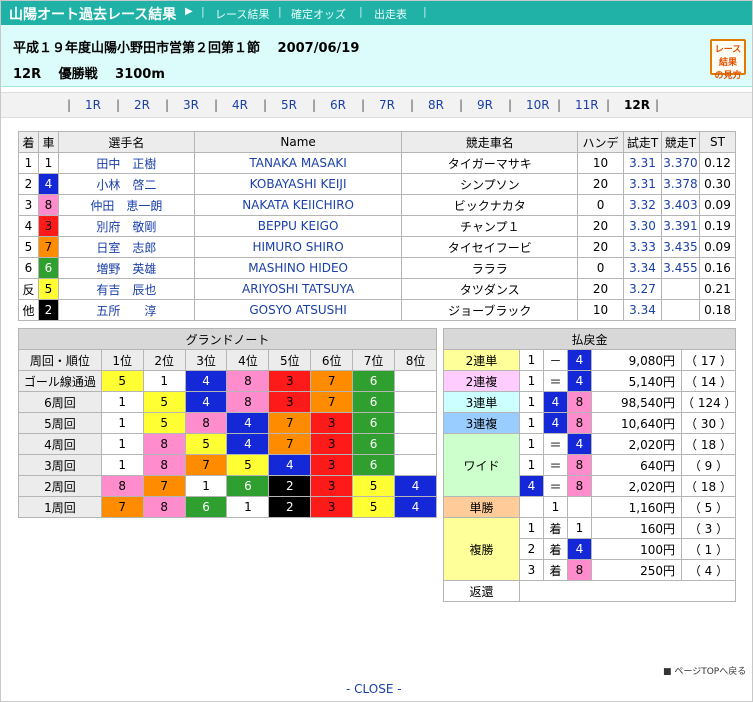  Describe the element at coordinates (60, 507) in the screenshot. I see `lap-label: 1周回` at that location.